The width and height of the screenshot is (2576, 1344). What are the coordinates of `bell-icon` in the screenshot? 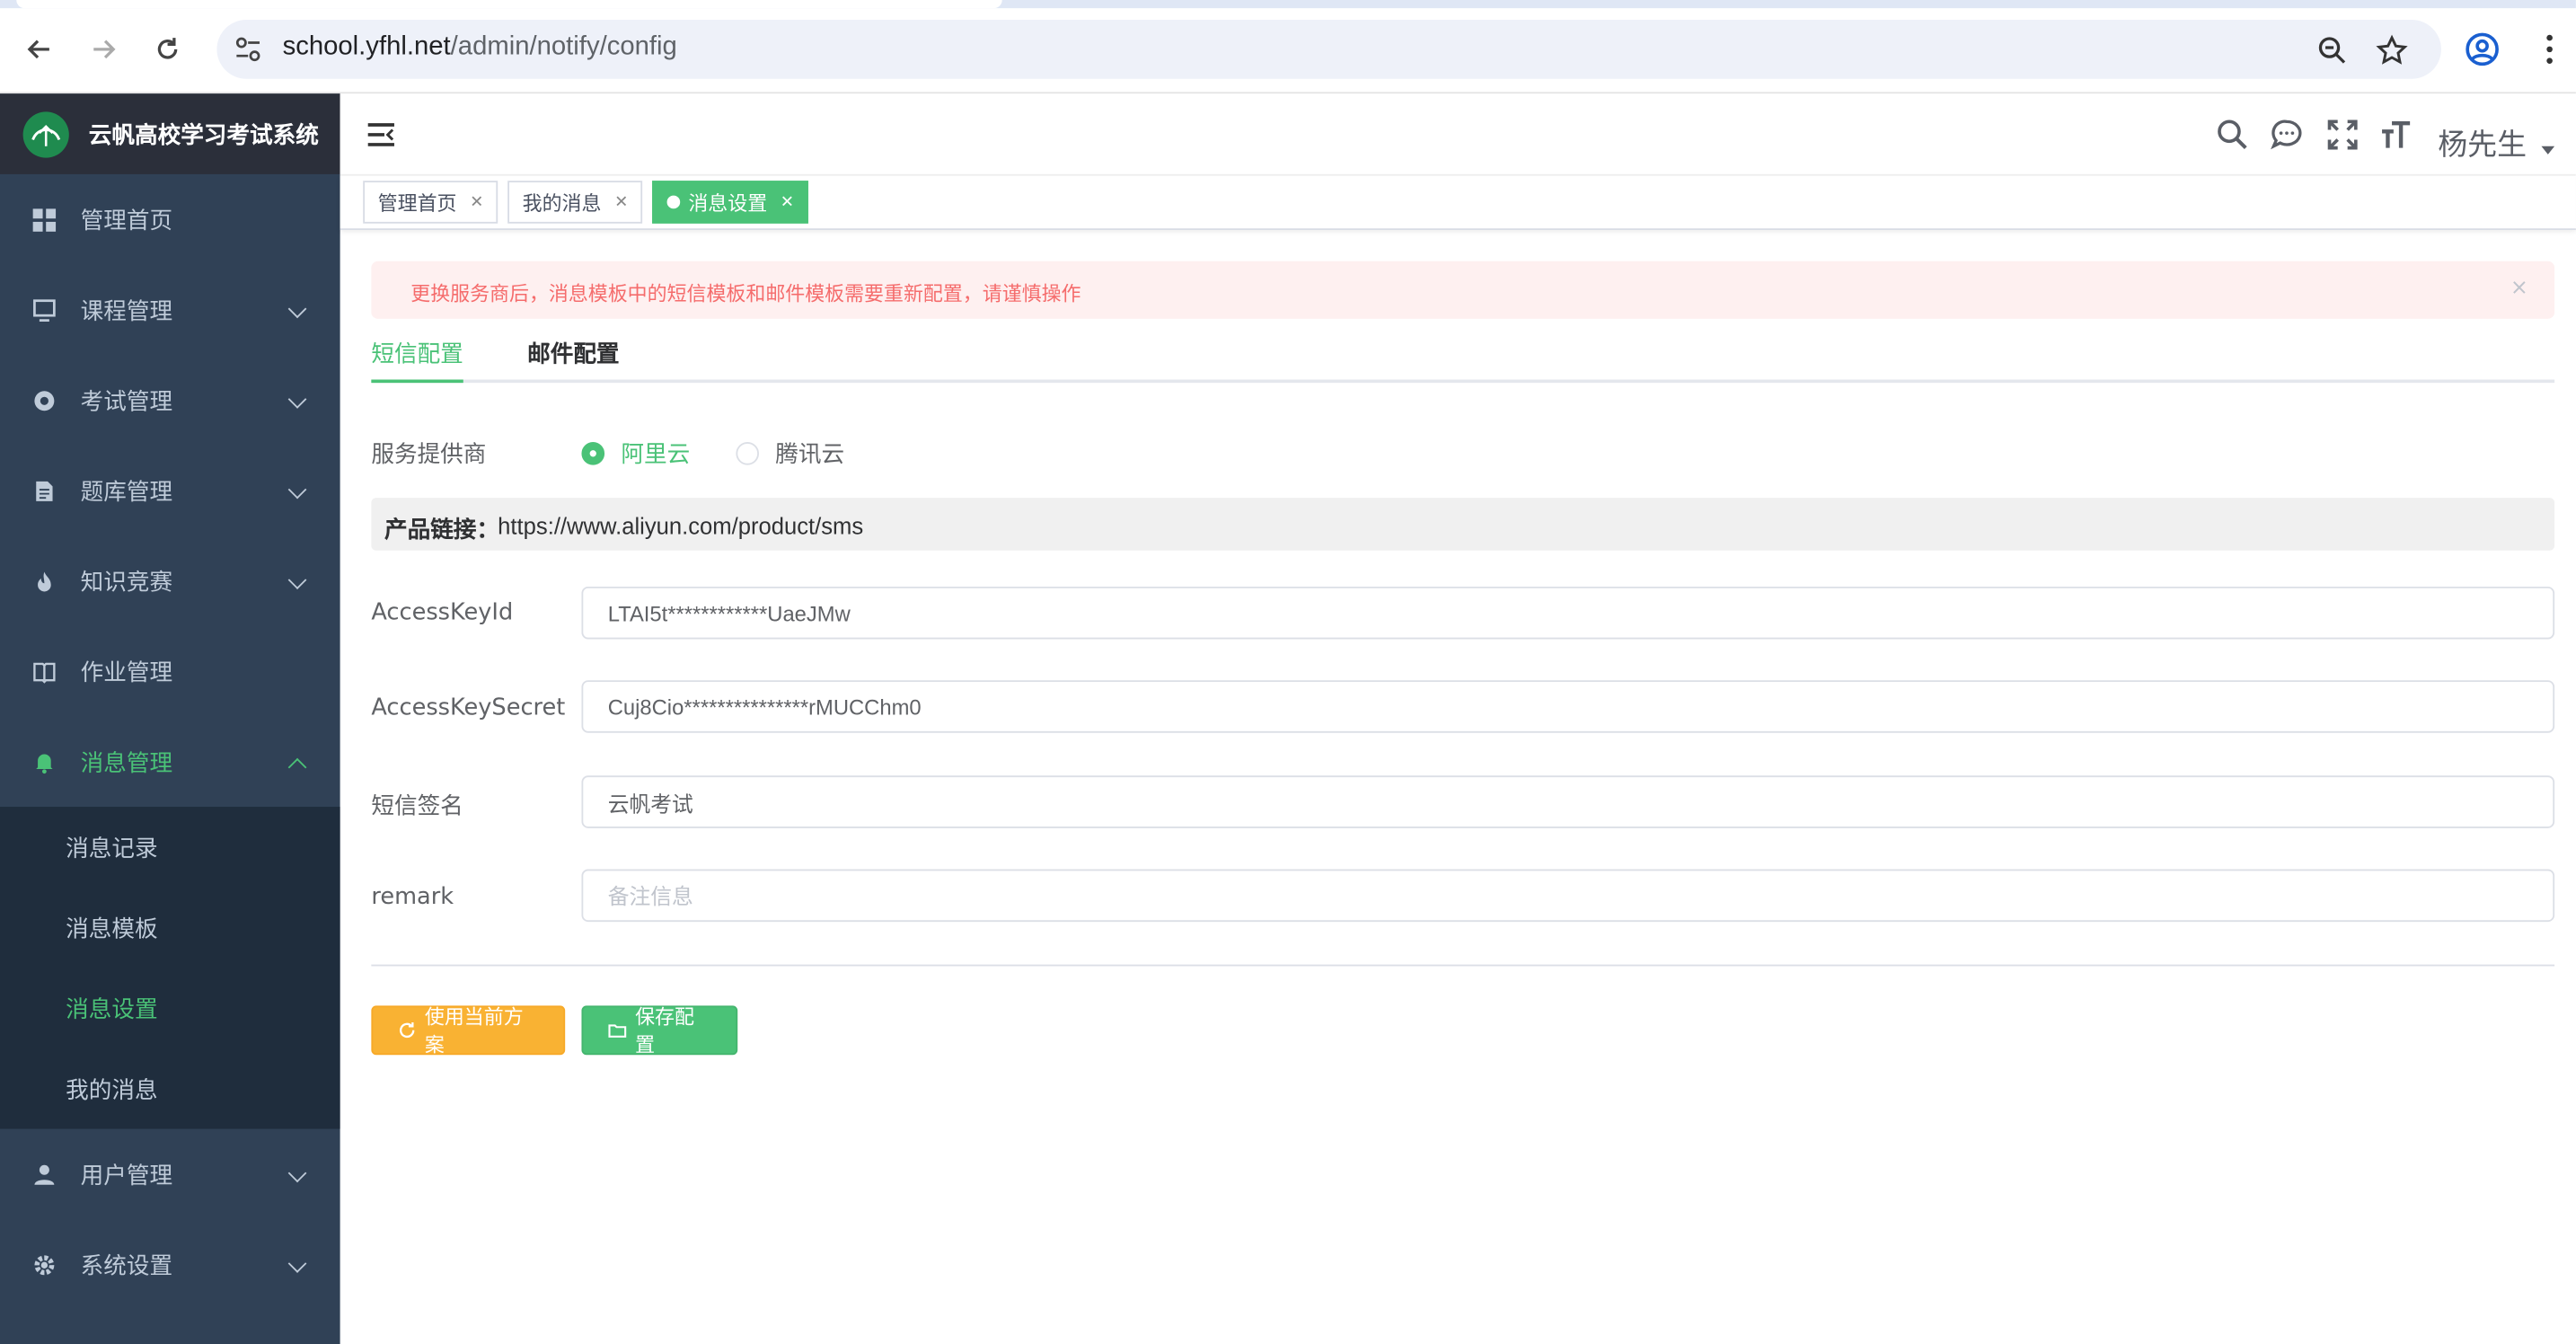 It's located at (45, 762).